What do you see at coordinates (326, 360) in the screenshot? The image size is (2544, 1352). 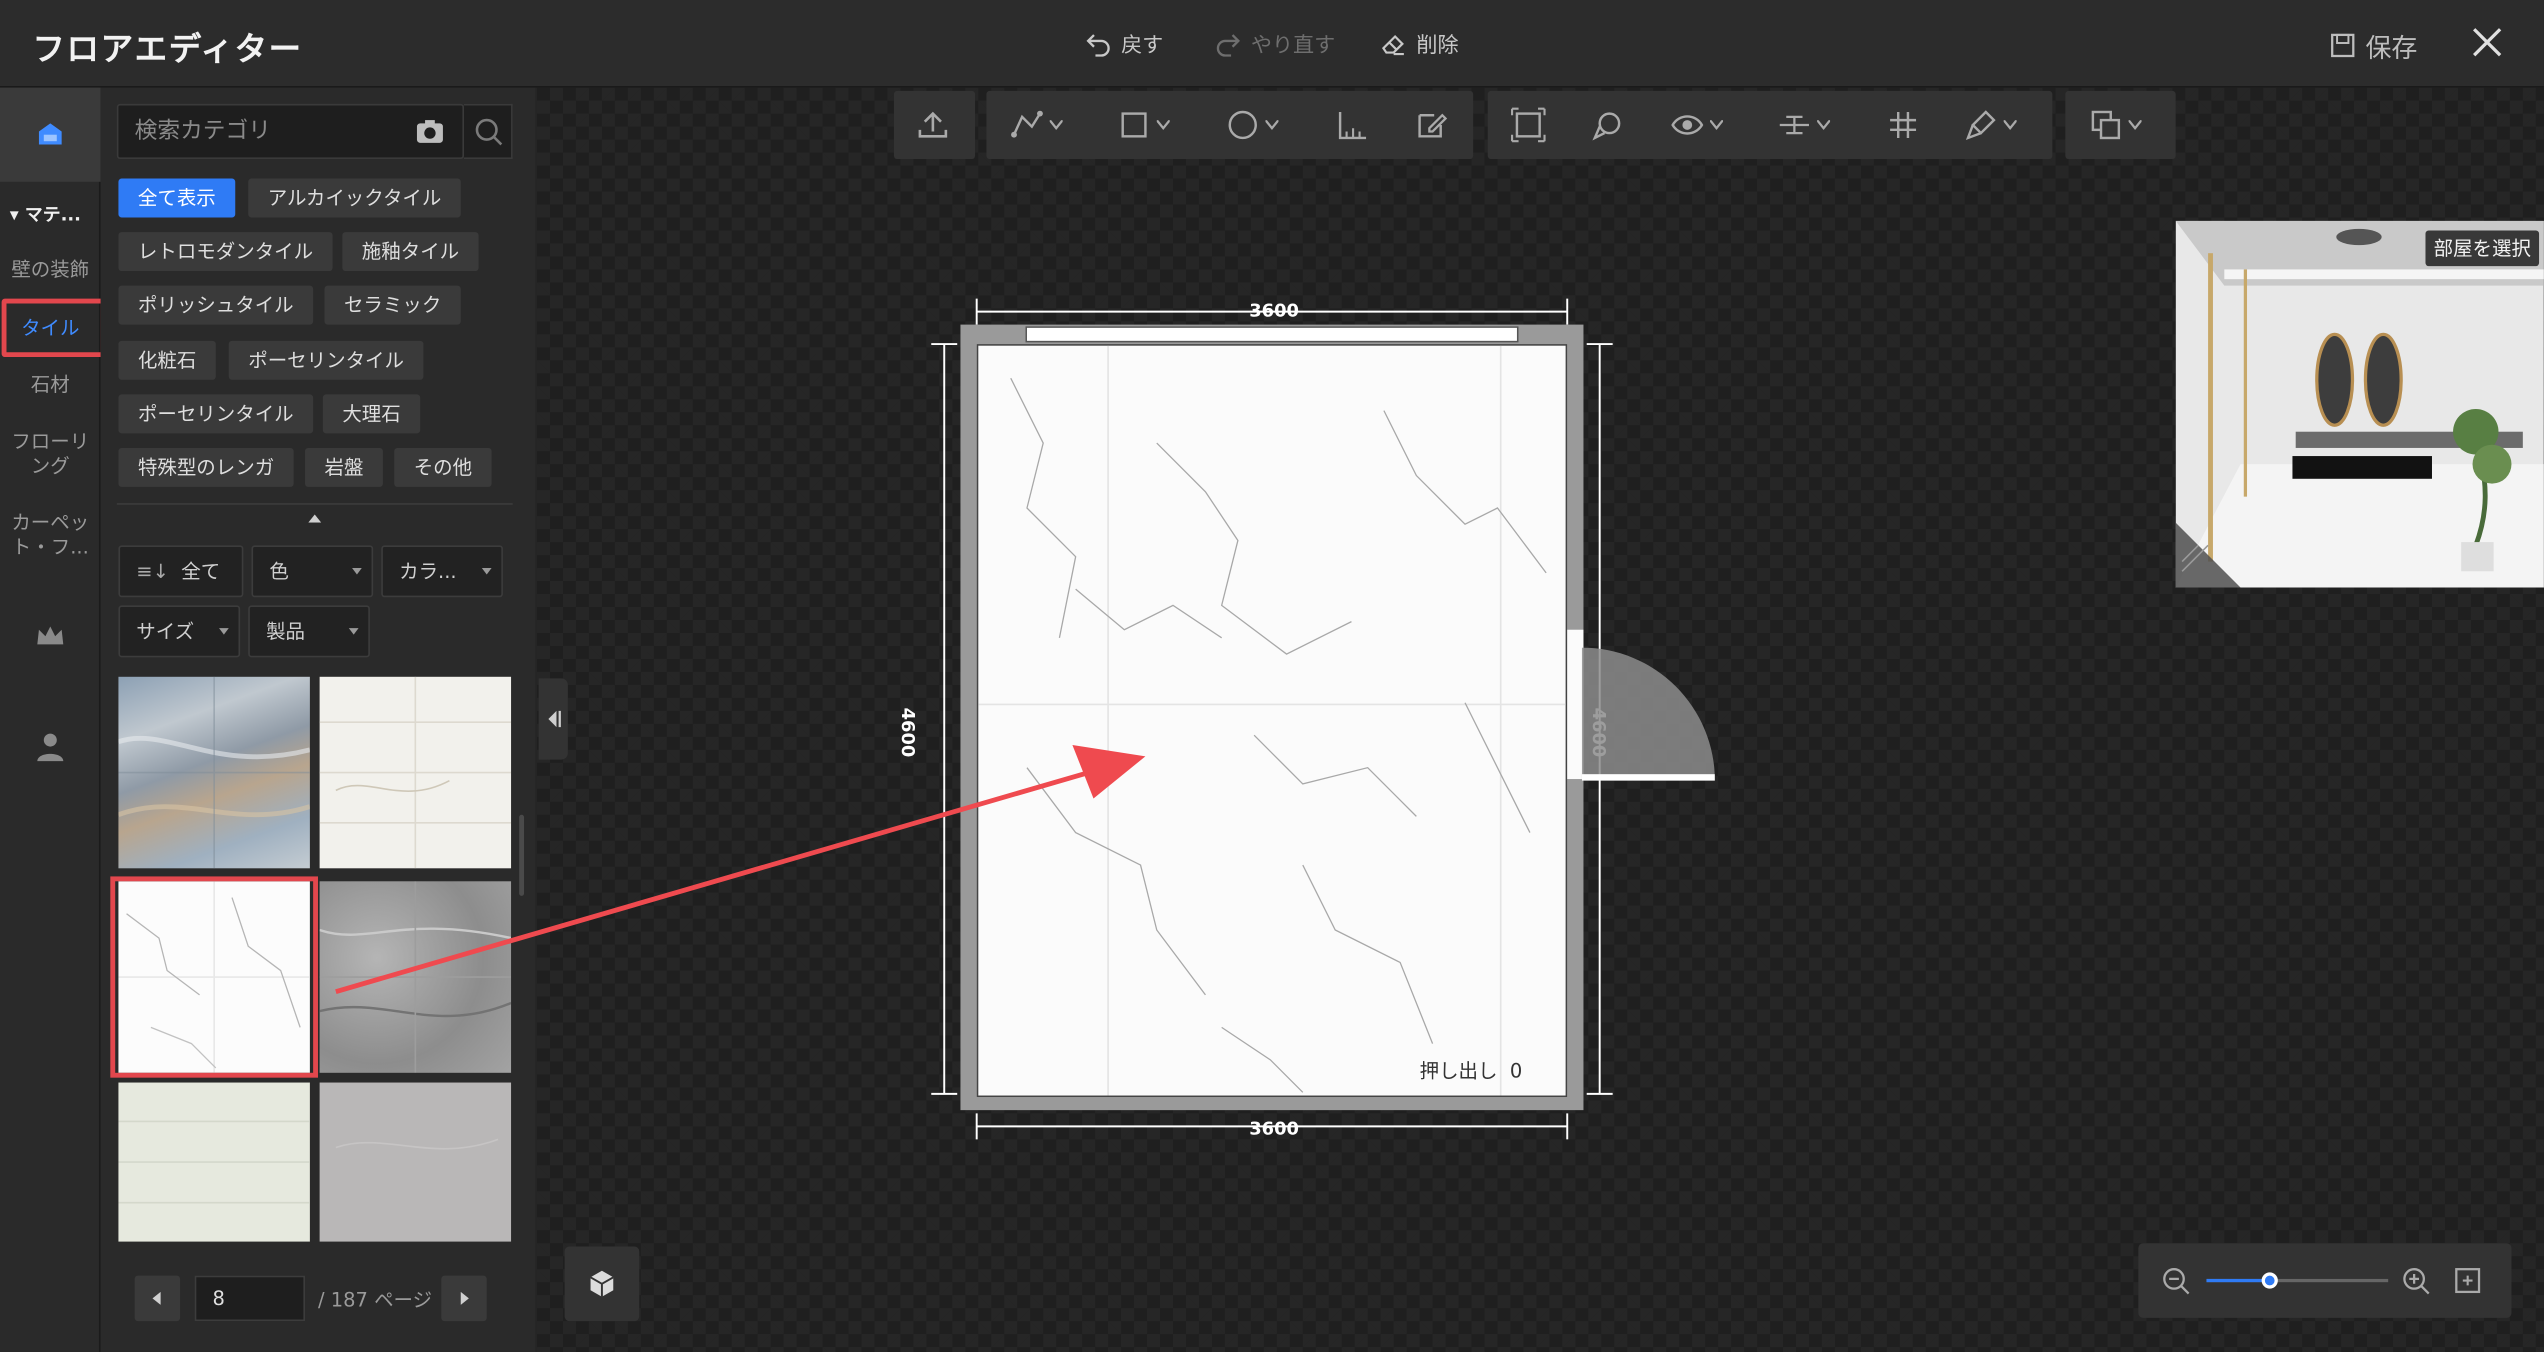 I see `chip-porcelain-tile: ポーセリンタイル` at bounding box center [326, 360].